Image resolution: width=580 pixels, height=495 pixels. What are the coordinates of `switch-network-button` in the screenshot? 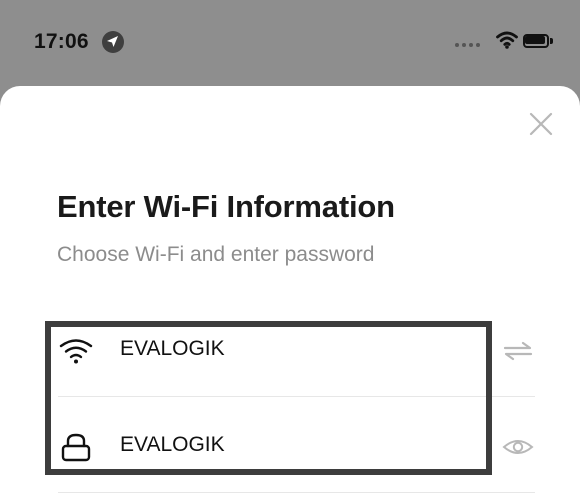 It's located at (518, 351).